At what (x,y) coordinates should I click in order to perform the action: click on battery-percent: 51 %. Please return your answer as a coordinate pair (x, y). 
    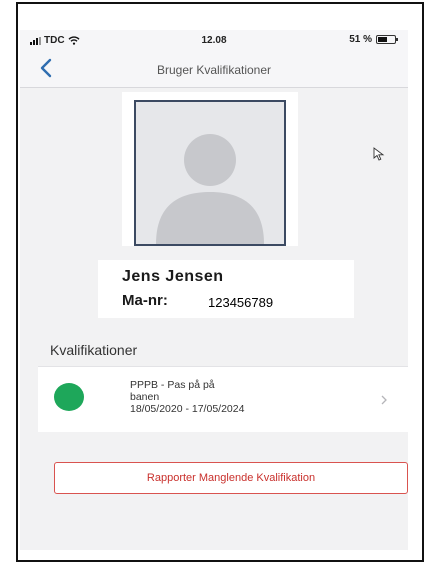
    Looking at the image, I should click on (360, 39).